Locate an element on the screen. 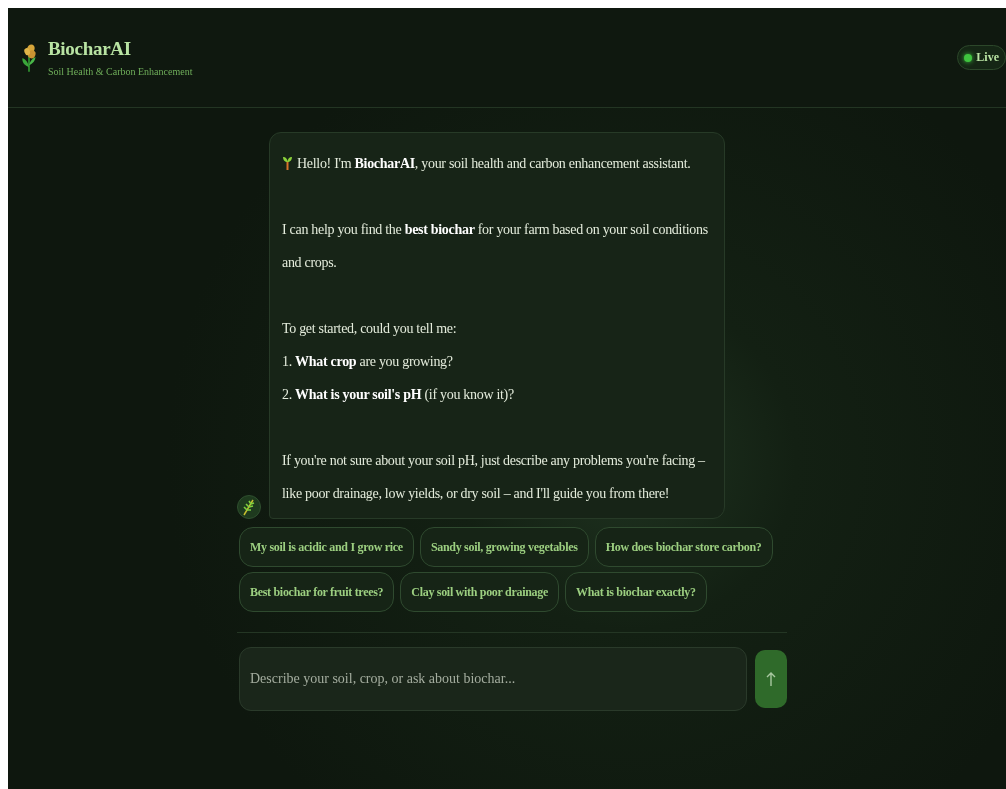  question-intro: To get started, could you tell me: is located at coordinates (370, 329).